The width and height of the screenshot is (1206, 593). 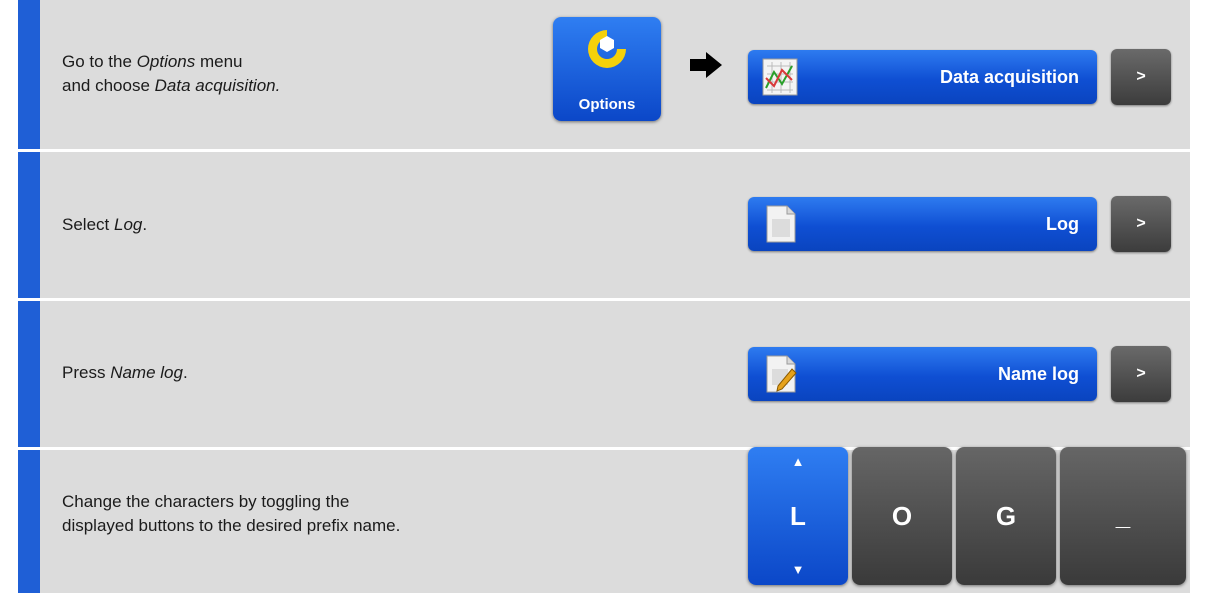 I want to click on instruction-text: and choose, so click(x=108, y=85).